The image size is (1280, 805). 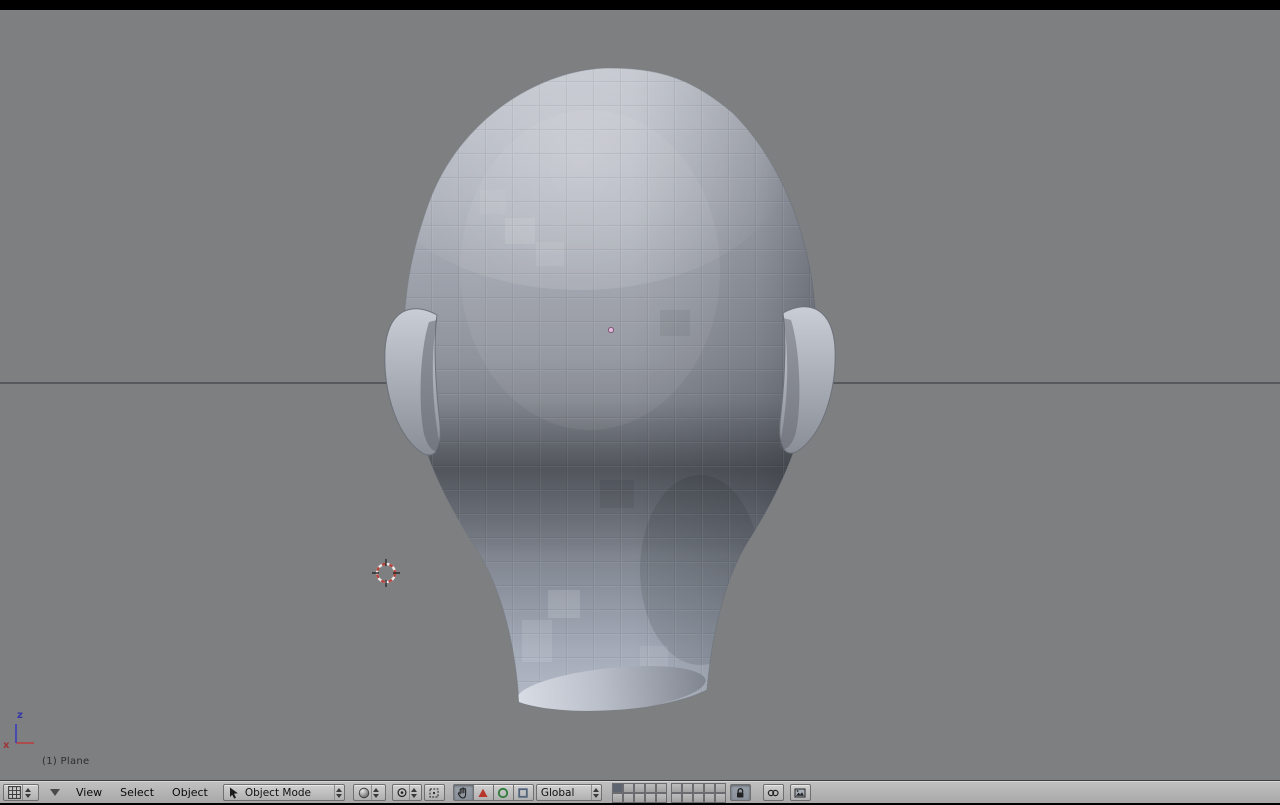 I want to click on drawtype-combo, so click(x=369, y=792).